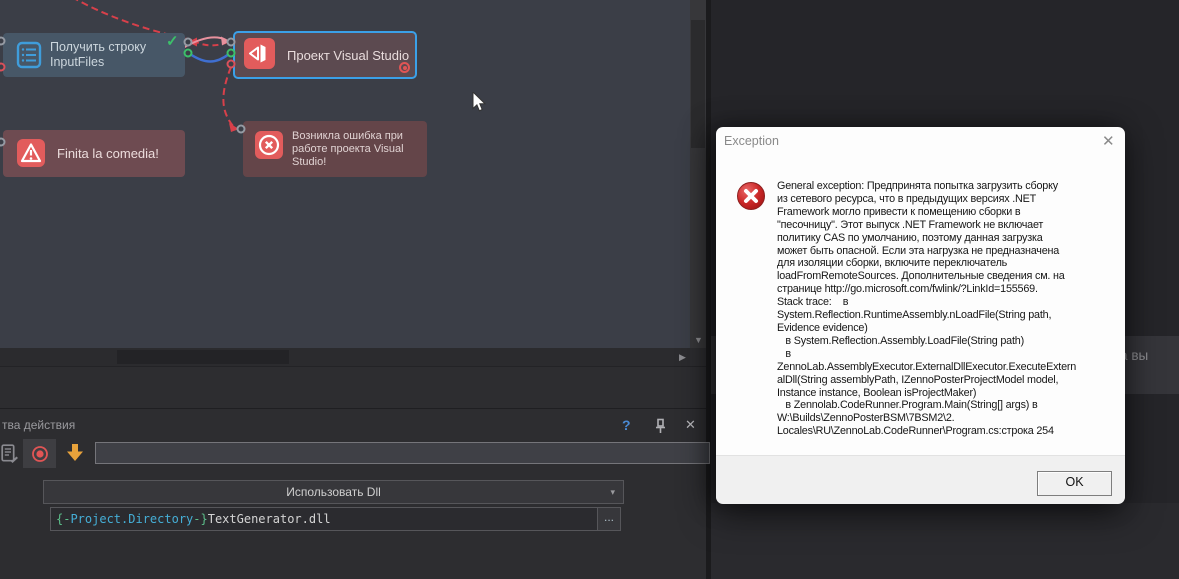 This screenshot has height=579, width=1179. What do you see at coordinates (682, 357) in the screenshot?
I see `scroll-right-arrow: ▶` at bounding box center [682, 357].